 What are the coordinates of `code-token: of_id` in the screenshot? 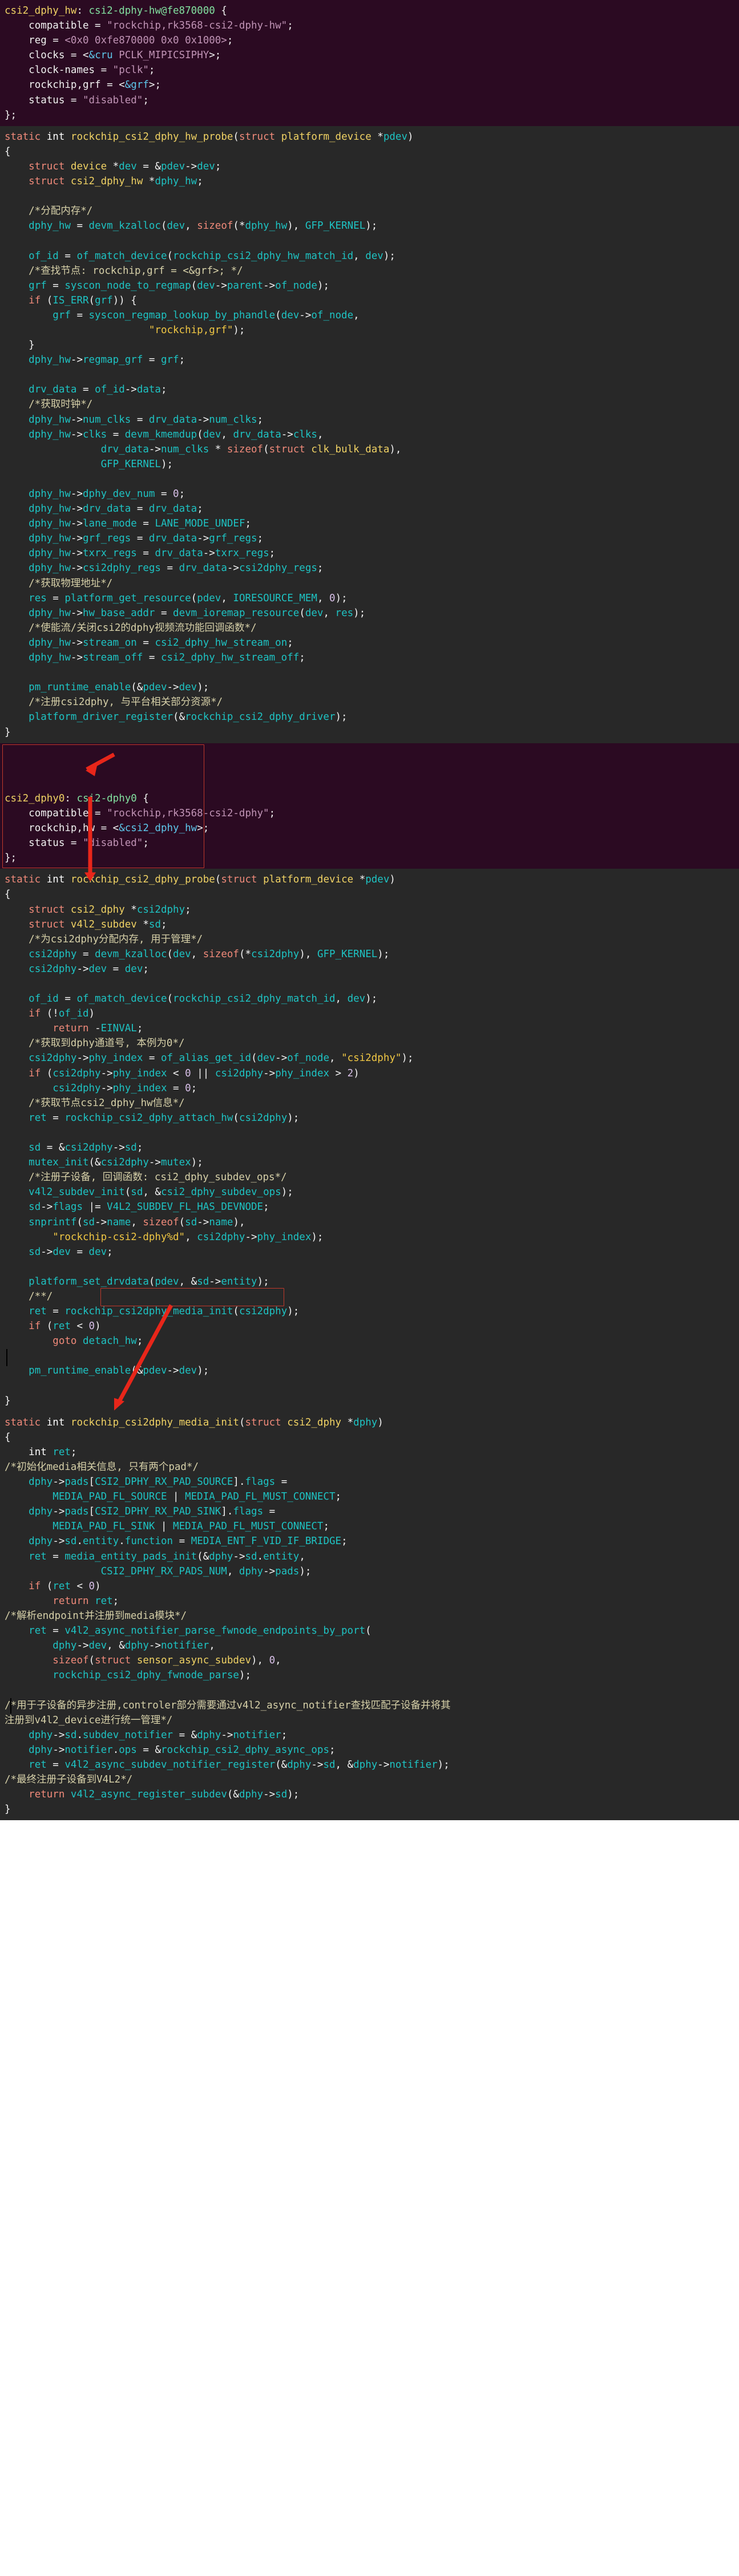 It's located at (73, 1014).